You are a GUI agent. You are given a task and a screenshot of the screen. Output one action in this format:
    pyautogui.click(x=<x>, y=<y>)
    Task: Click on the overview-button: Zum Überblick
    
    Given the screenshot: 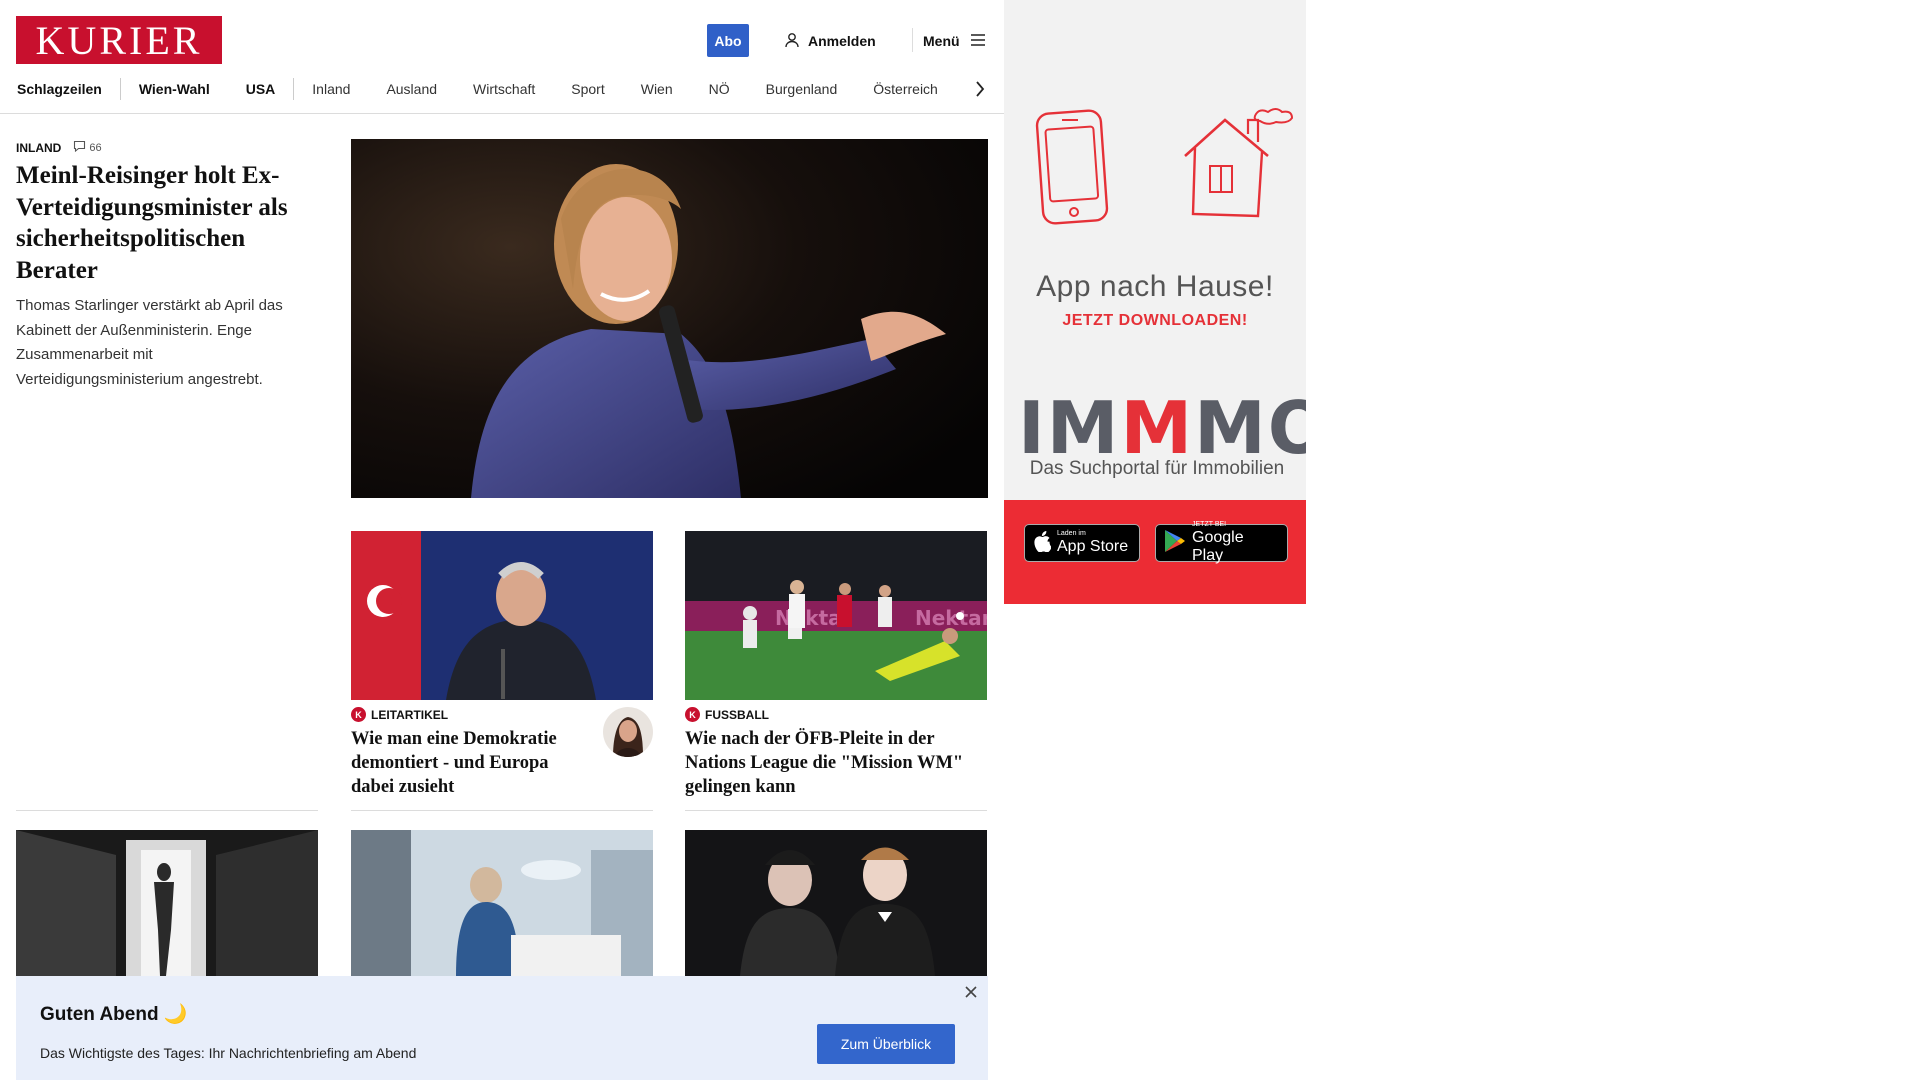 What is the action you would take?
    pyautogui.click(x=886, y=1044)
    